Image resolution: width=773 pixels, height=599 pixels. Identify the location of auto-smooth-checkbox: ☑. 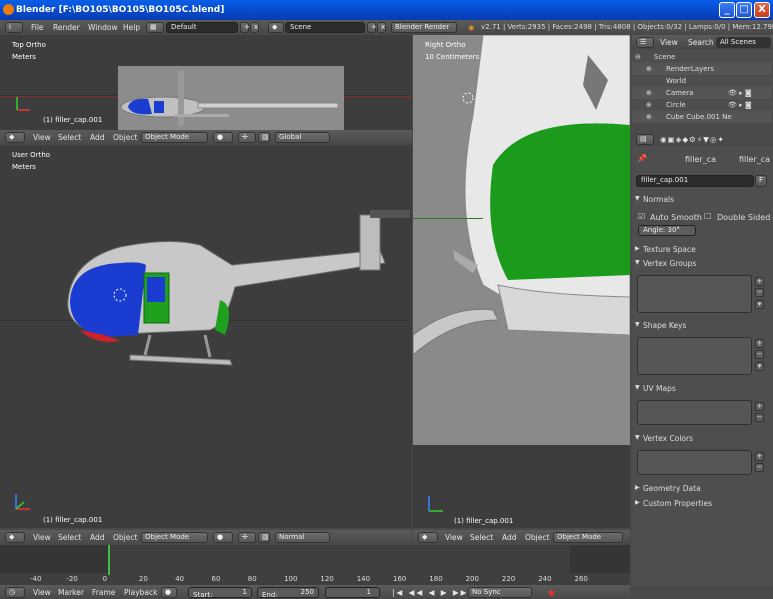
(641, 216).